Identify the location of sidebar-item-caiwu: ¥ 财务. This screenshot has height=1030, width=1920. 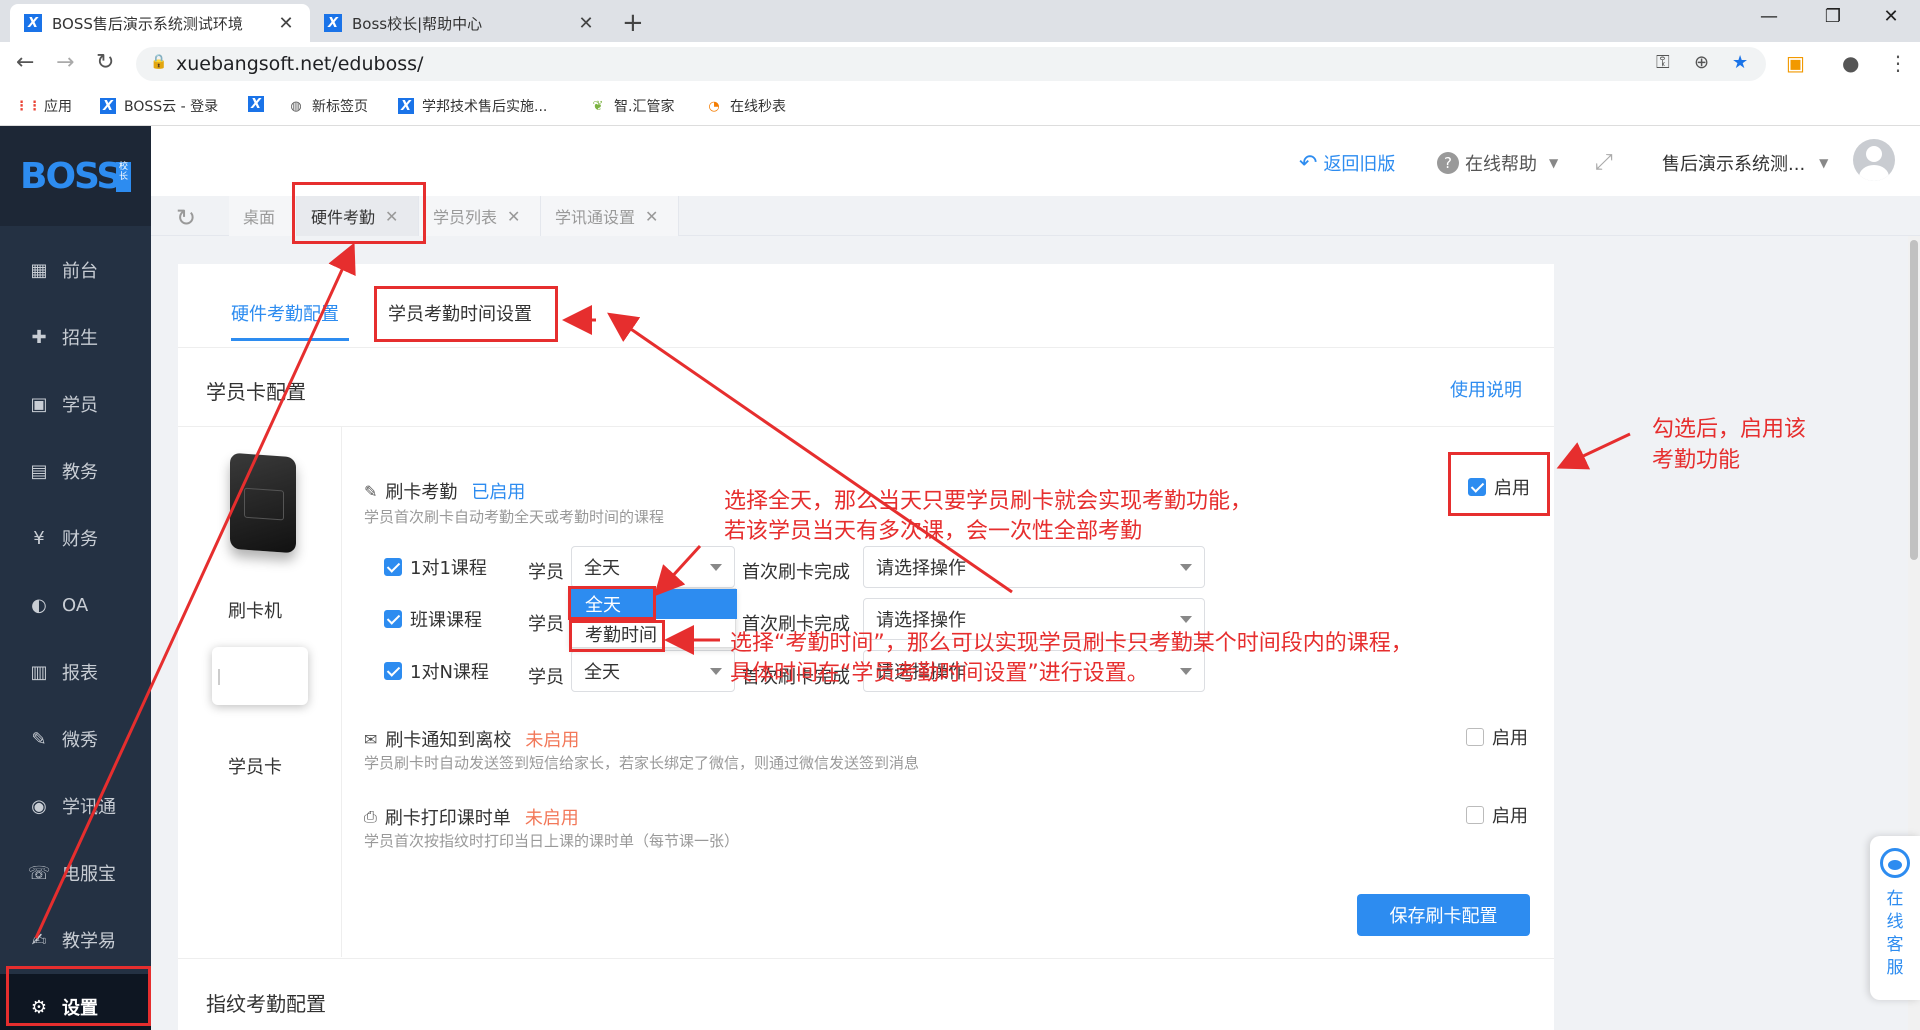
(75, 538).